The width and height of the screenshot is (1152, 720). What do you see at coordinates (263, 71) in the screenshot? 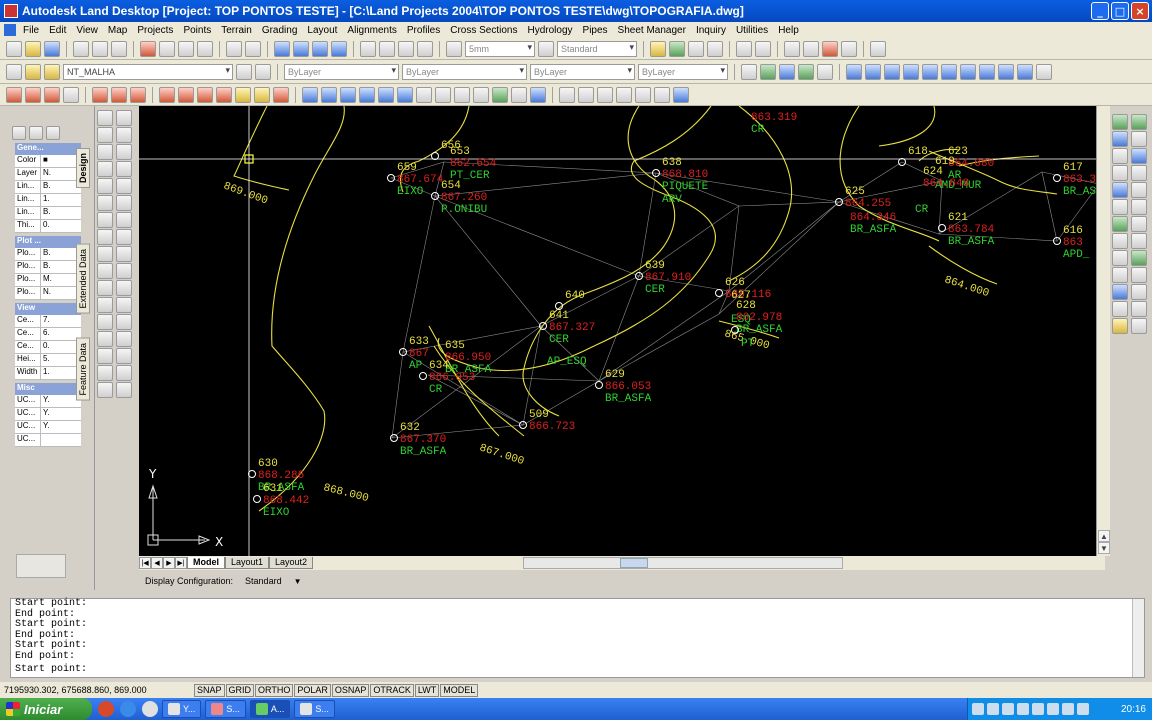
I see `layer-previous-icon` at bounding box center [263, 71].